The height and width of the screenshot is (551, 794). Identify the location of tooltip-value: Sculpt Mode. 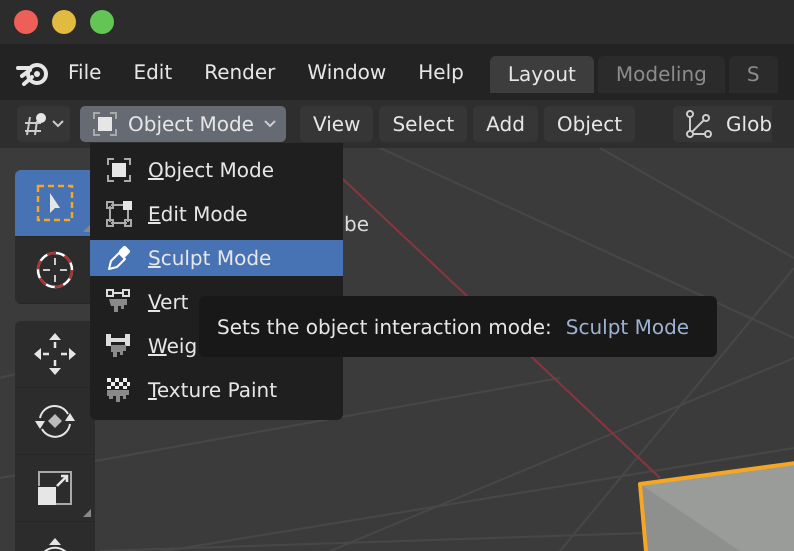
(628, 326).